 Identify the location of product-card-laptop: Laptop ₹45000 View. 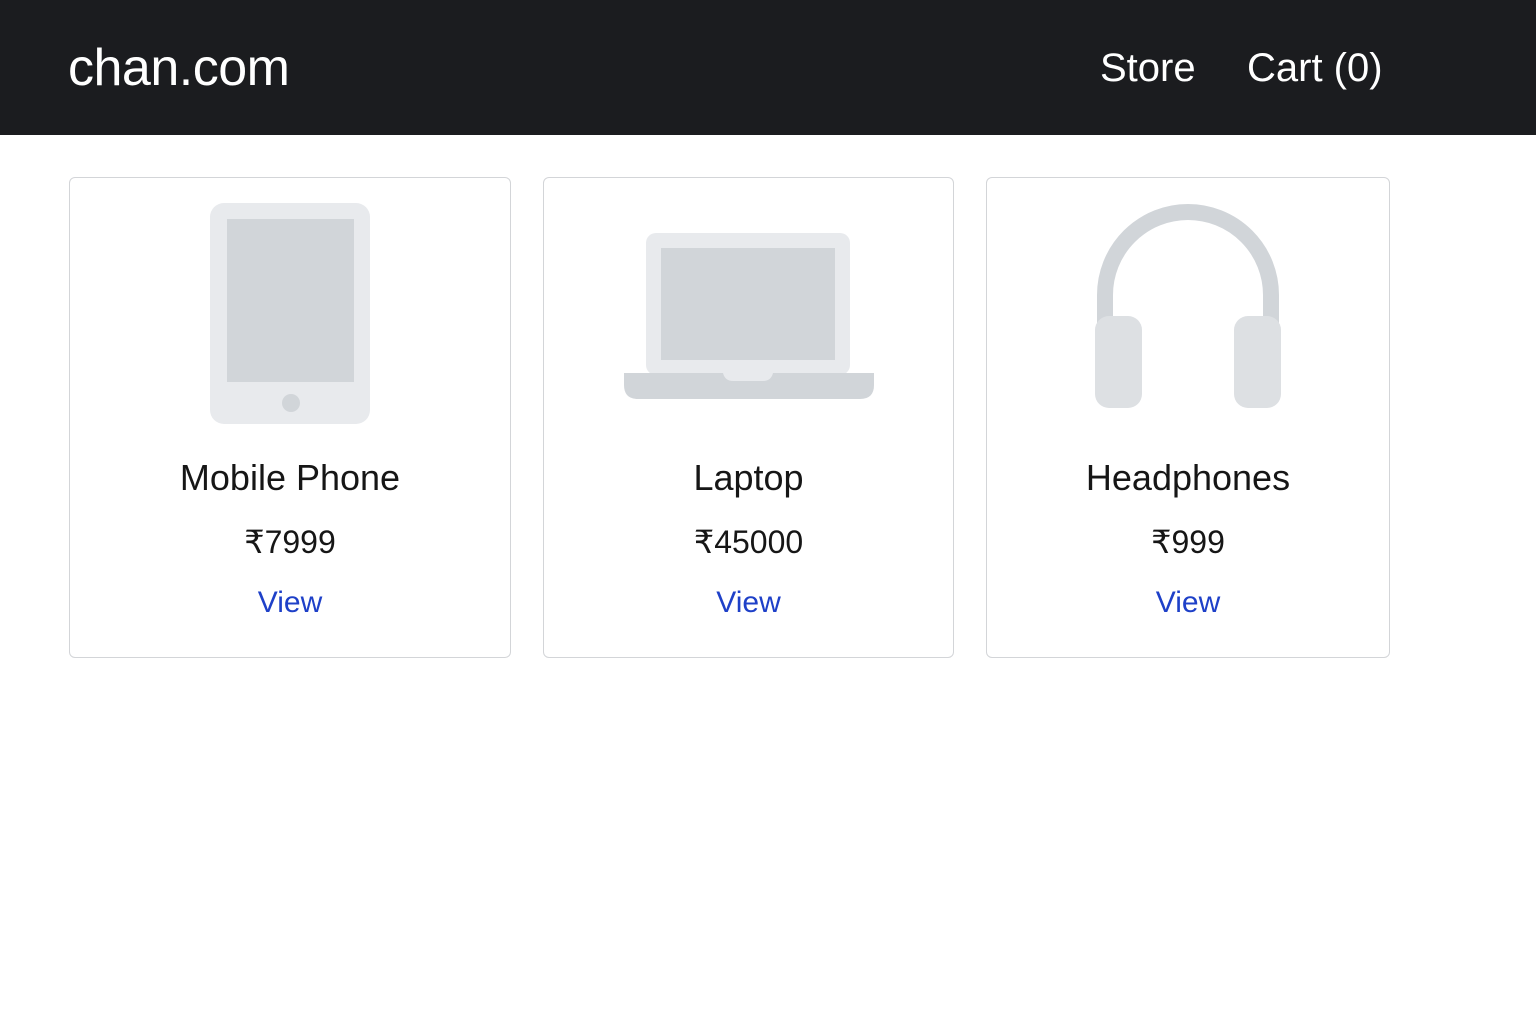
(748, 417).